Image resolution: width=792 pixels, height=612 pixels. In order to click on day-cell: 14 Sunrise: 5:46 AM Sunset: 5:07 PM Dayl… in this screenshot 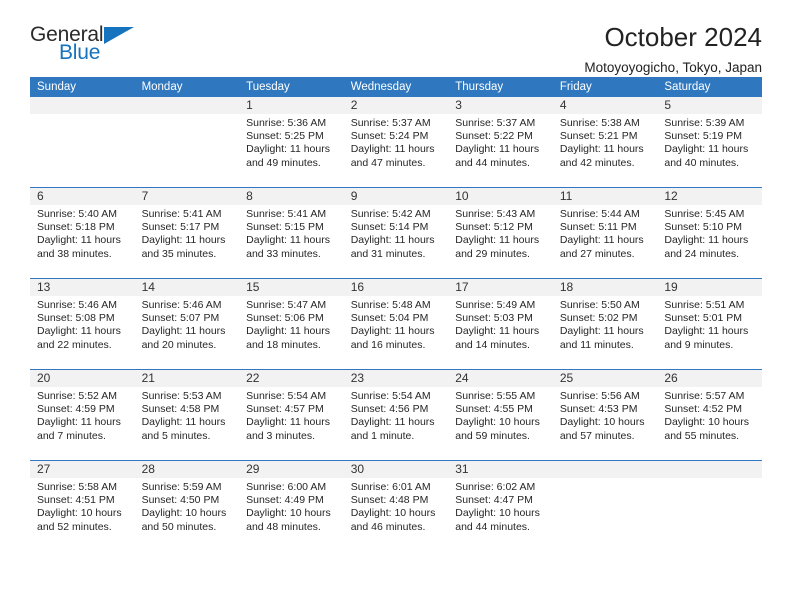, I will do `click(187, 324)`.